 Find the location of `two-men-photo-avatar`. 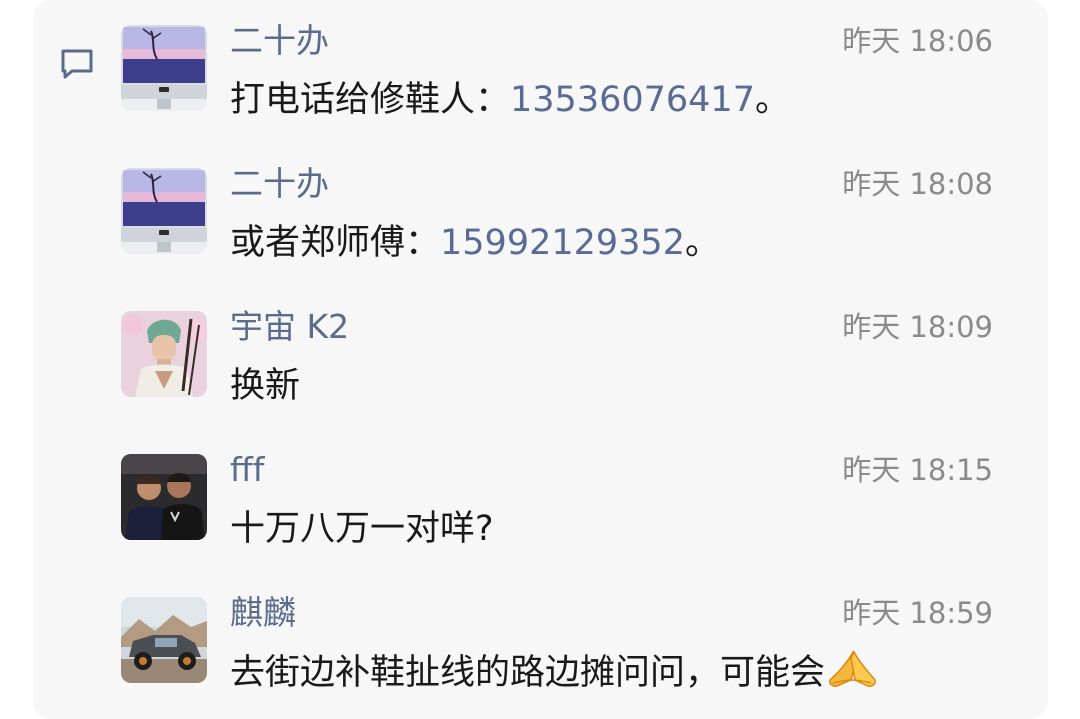

two-men-photo-avatar is located at coordinates (164, 497).